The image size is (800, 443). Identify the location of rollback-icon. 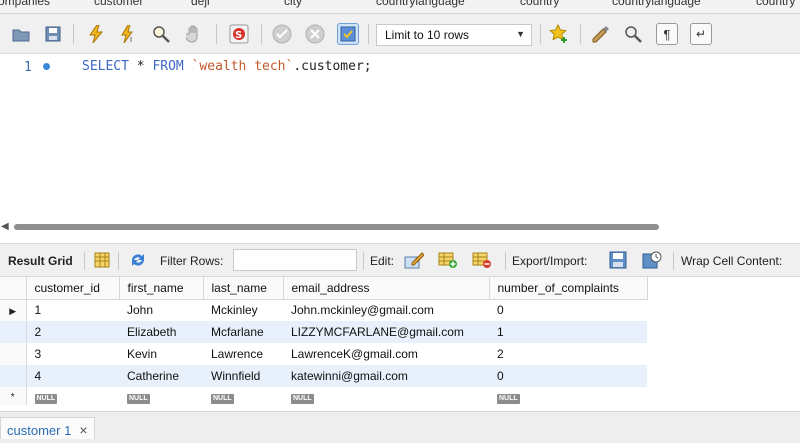
(315, 34).